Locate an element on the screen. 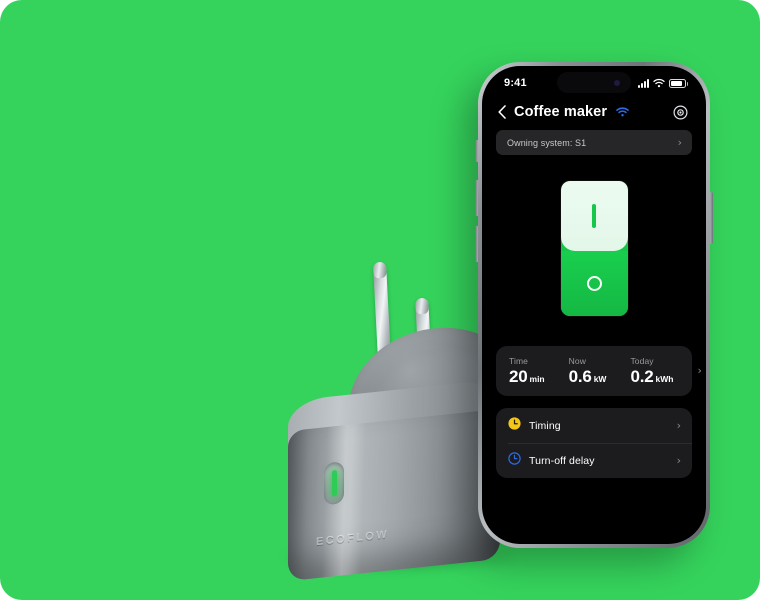 The image size is (760, 600). stat-today: Today 0.2 kWh is located at coordinates (651, 370).